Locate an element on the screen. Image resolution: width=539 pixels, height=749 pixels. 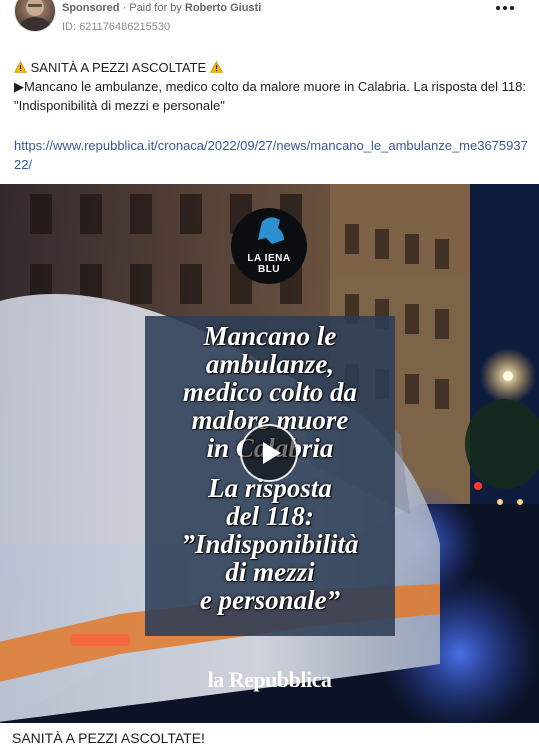
headline-line: ambulanze, is located at coordinates (270, 364).